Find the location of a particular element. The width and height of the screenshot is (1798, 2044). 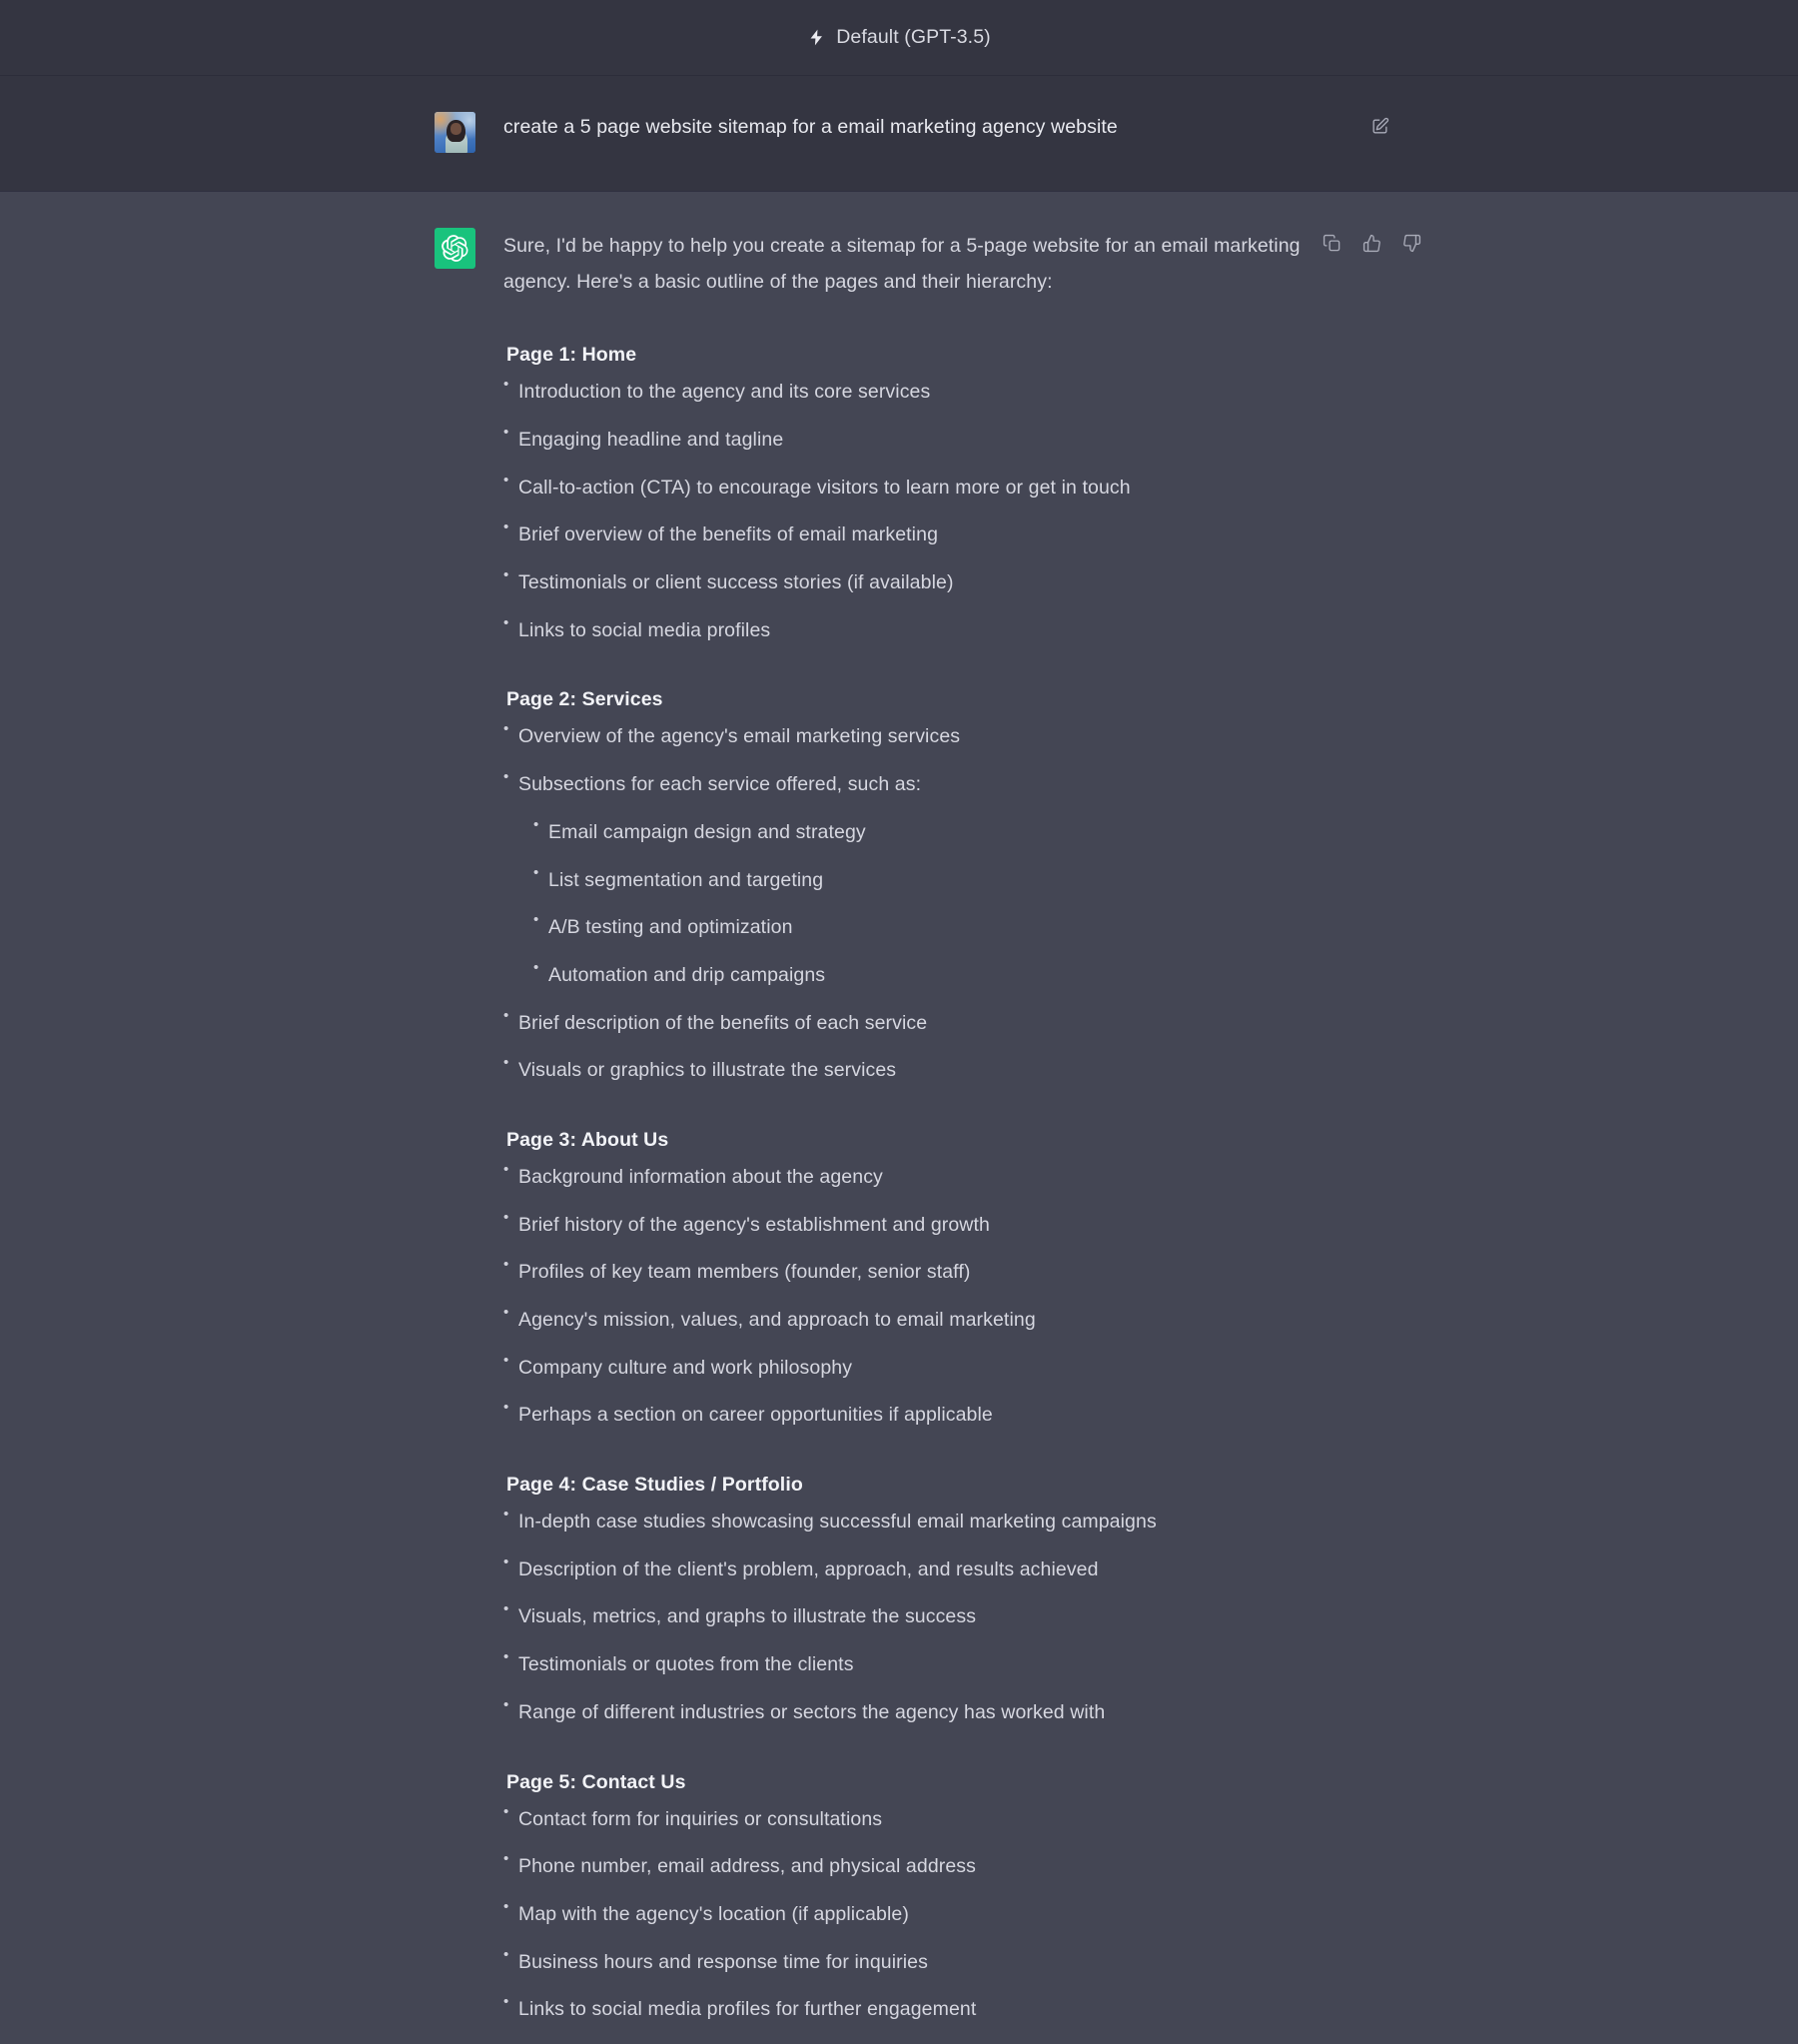

bullet-item: Background information about the agency is located at coordinates (933, 1175).